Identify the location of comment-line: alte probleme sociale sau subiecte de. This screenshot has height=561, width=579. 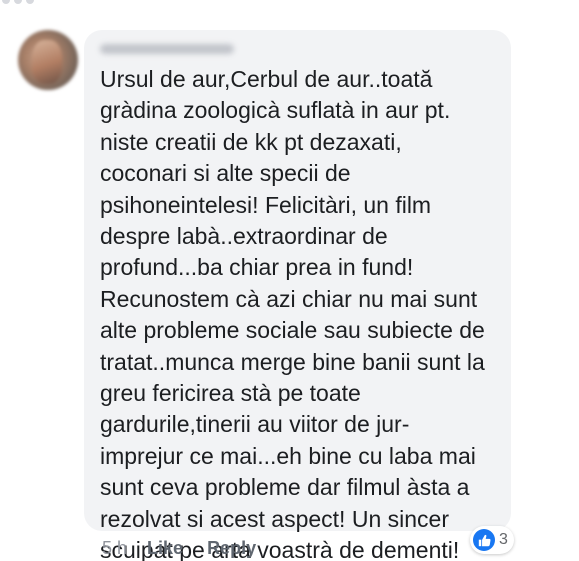
(292, 330).